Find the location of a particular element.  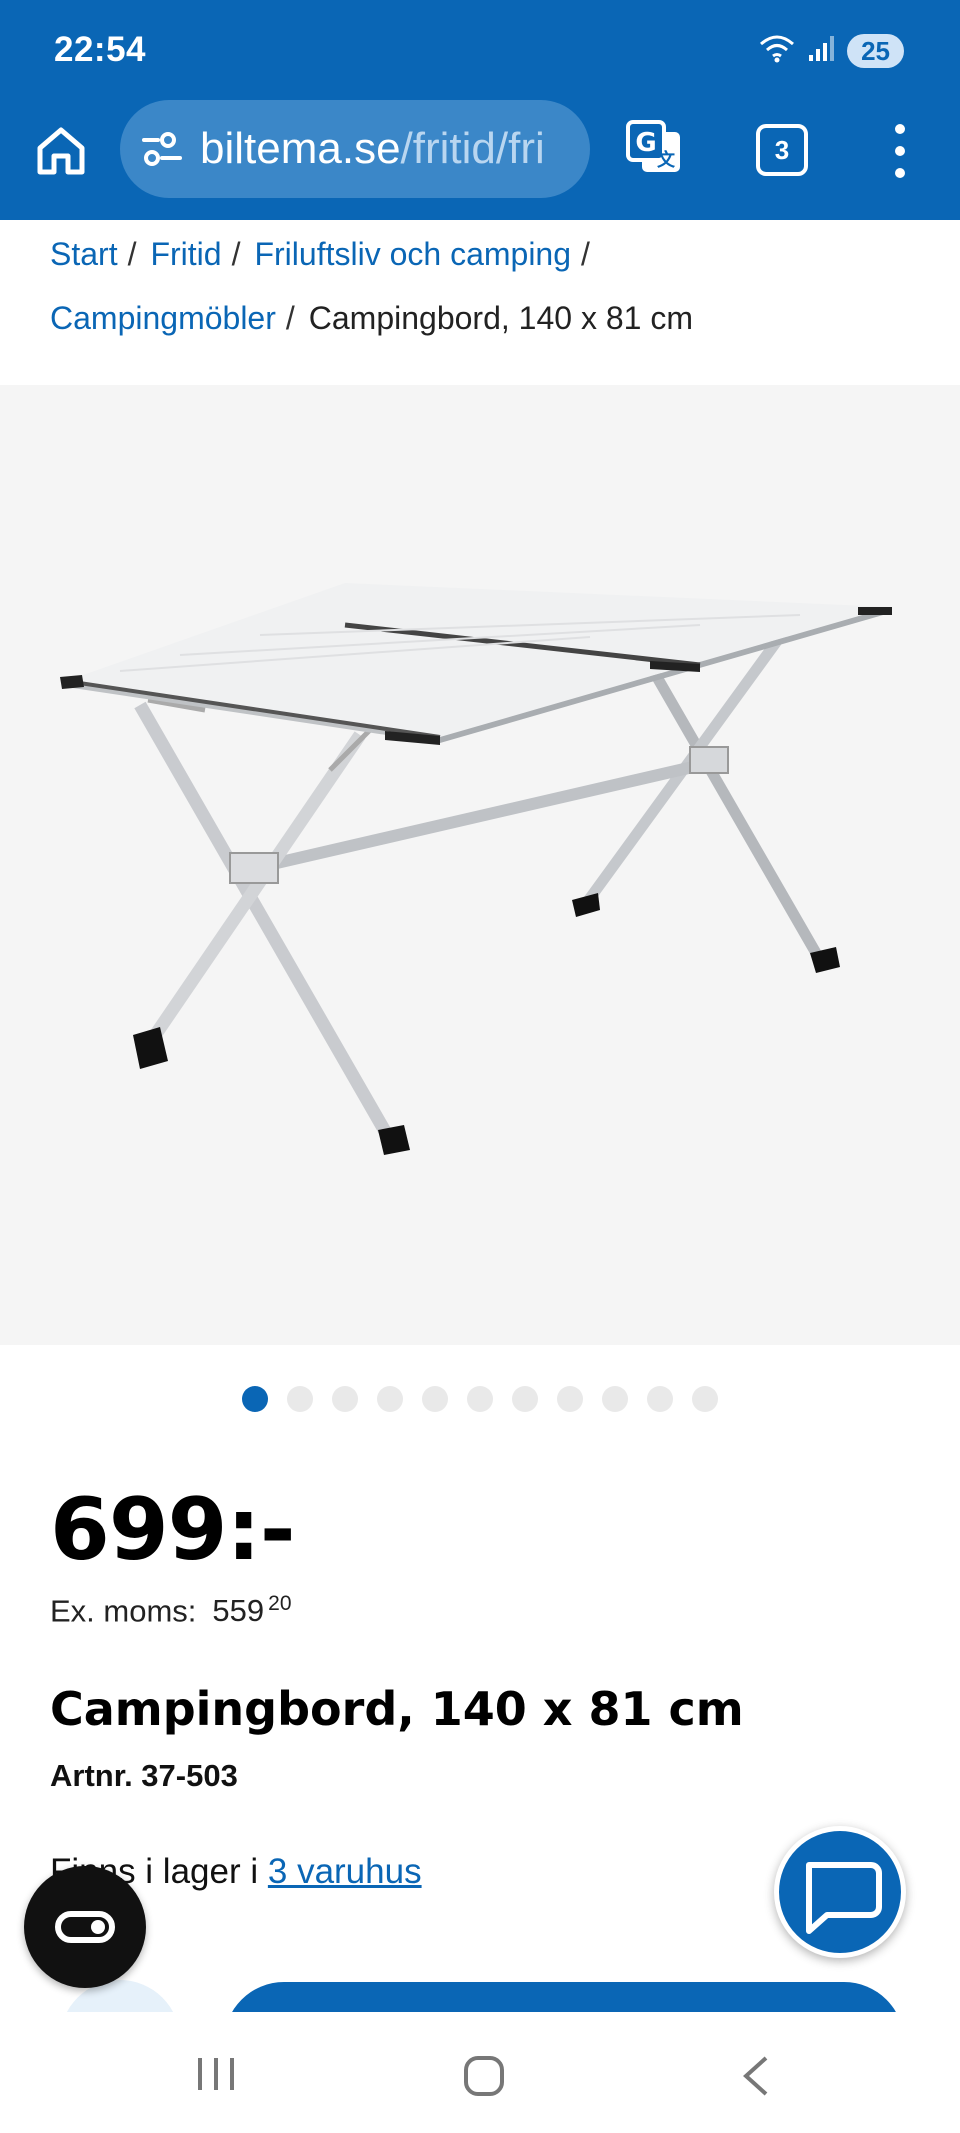

chat-icon is located at coordinates (844, 1898).